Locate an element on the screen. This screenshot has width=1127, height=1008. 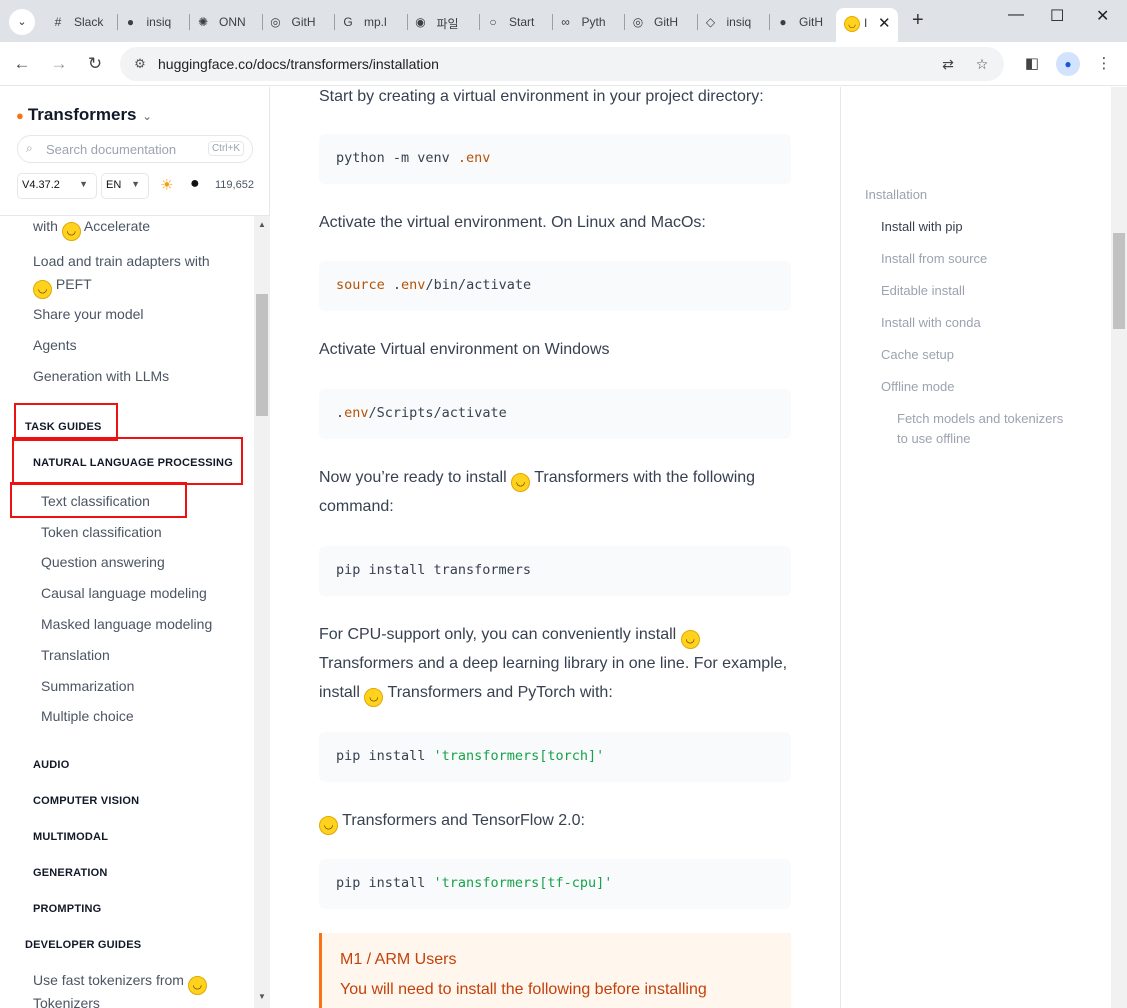
bookmark-star-icon: ☆ is located at coordinates (982, 64).